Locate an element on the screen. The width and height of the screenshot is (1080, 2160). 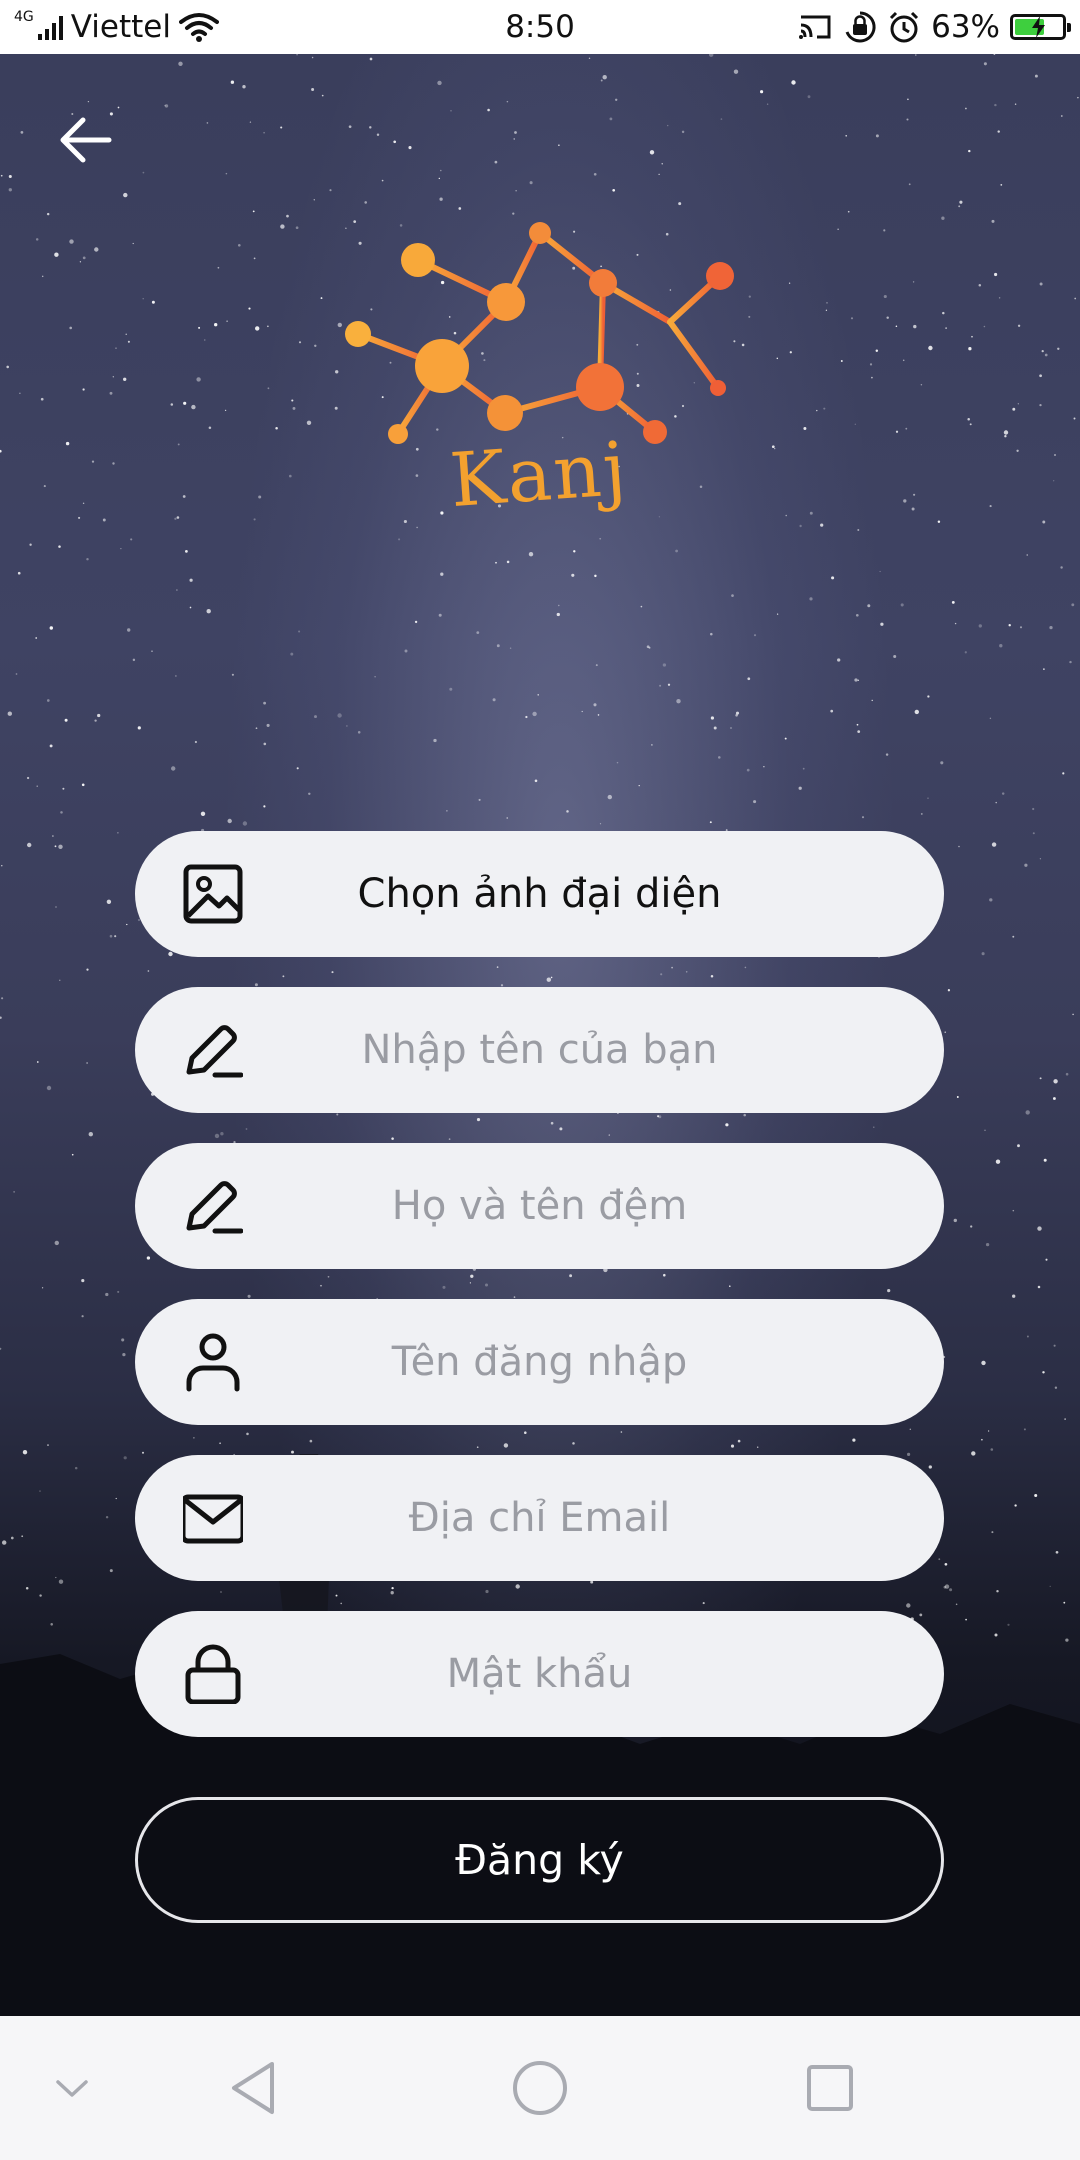
first-name-input is located at coordinates (539, 1050).